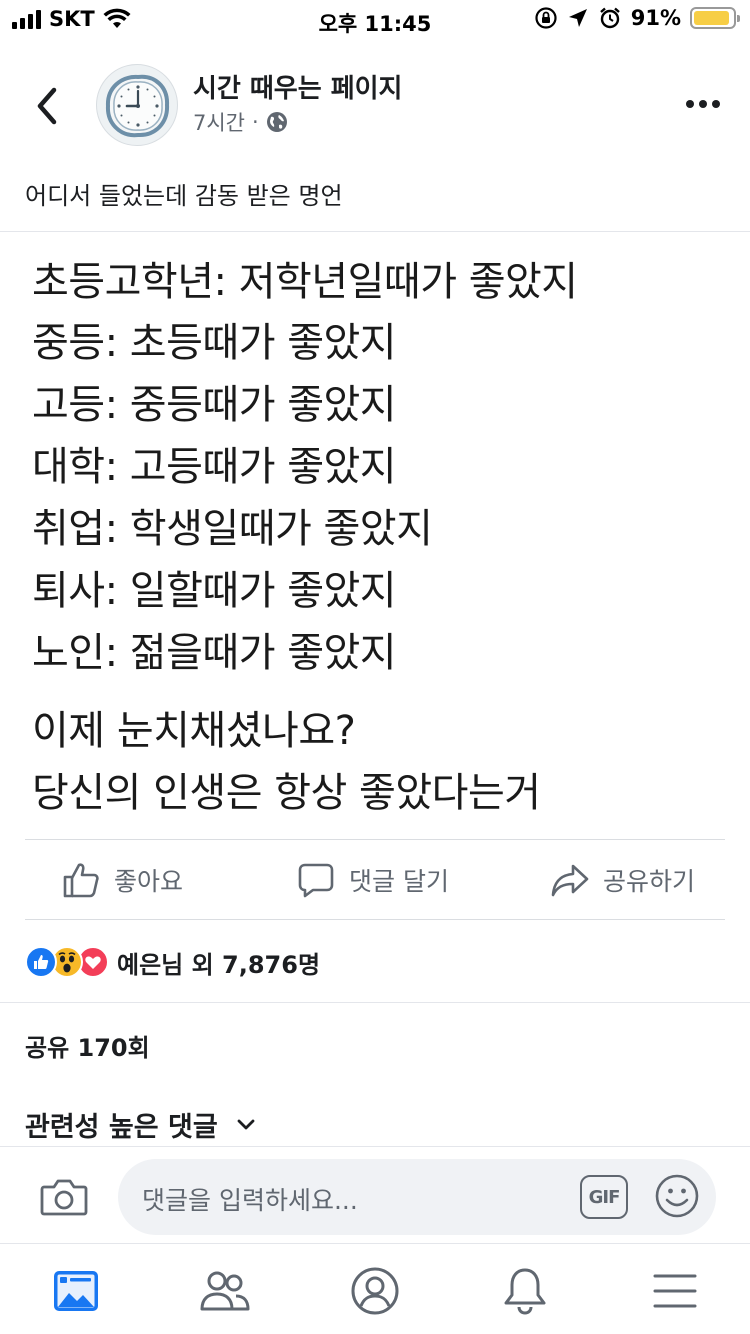 This screenshot has width=750, height=1334. Describe the element at coordinates (546, 18) in the screenshot. I see `rotation-lock-icon` at that location.